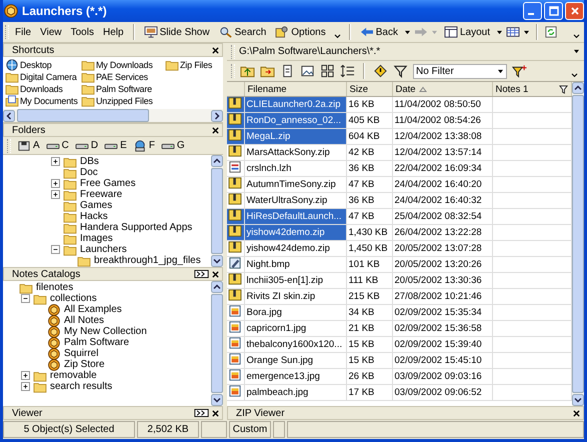  Describe the element at coordinates (300, 32) in the screenshot. I see `toolbar-button: Options` at that location.